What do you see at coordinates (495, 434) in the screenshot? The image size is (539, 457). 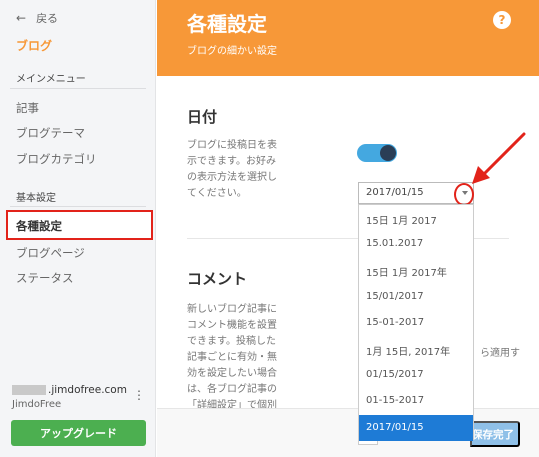 I see `save-button: 保存完了` at bounding box center [495, 434].